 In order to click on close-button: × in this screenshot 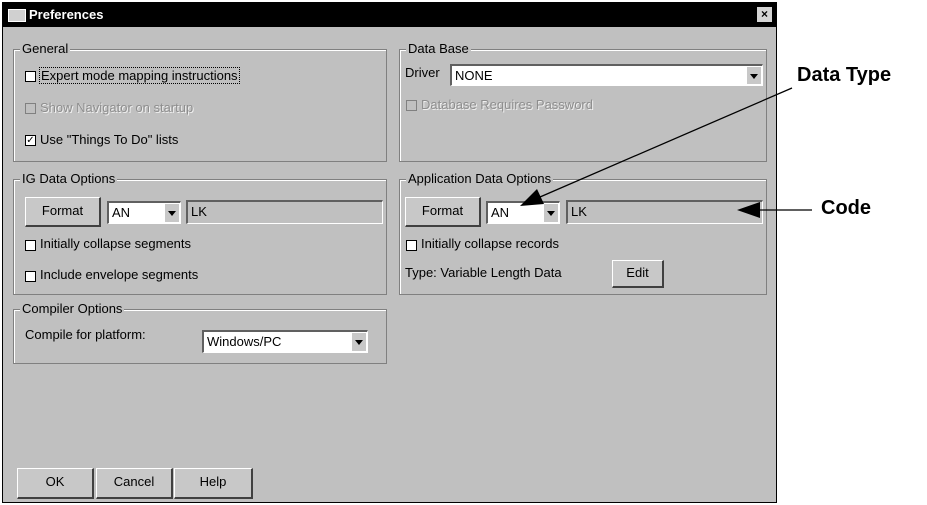, I will do `click(764, 14)`.